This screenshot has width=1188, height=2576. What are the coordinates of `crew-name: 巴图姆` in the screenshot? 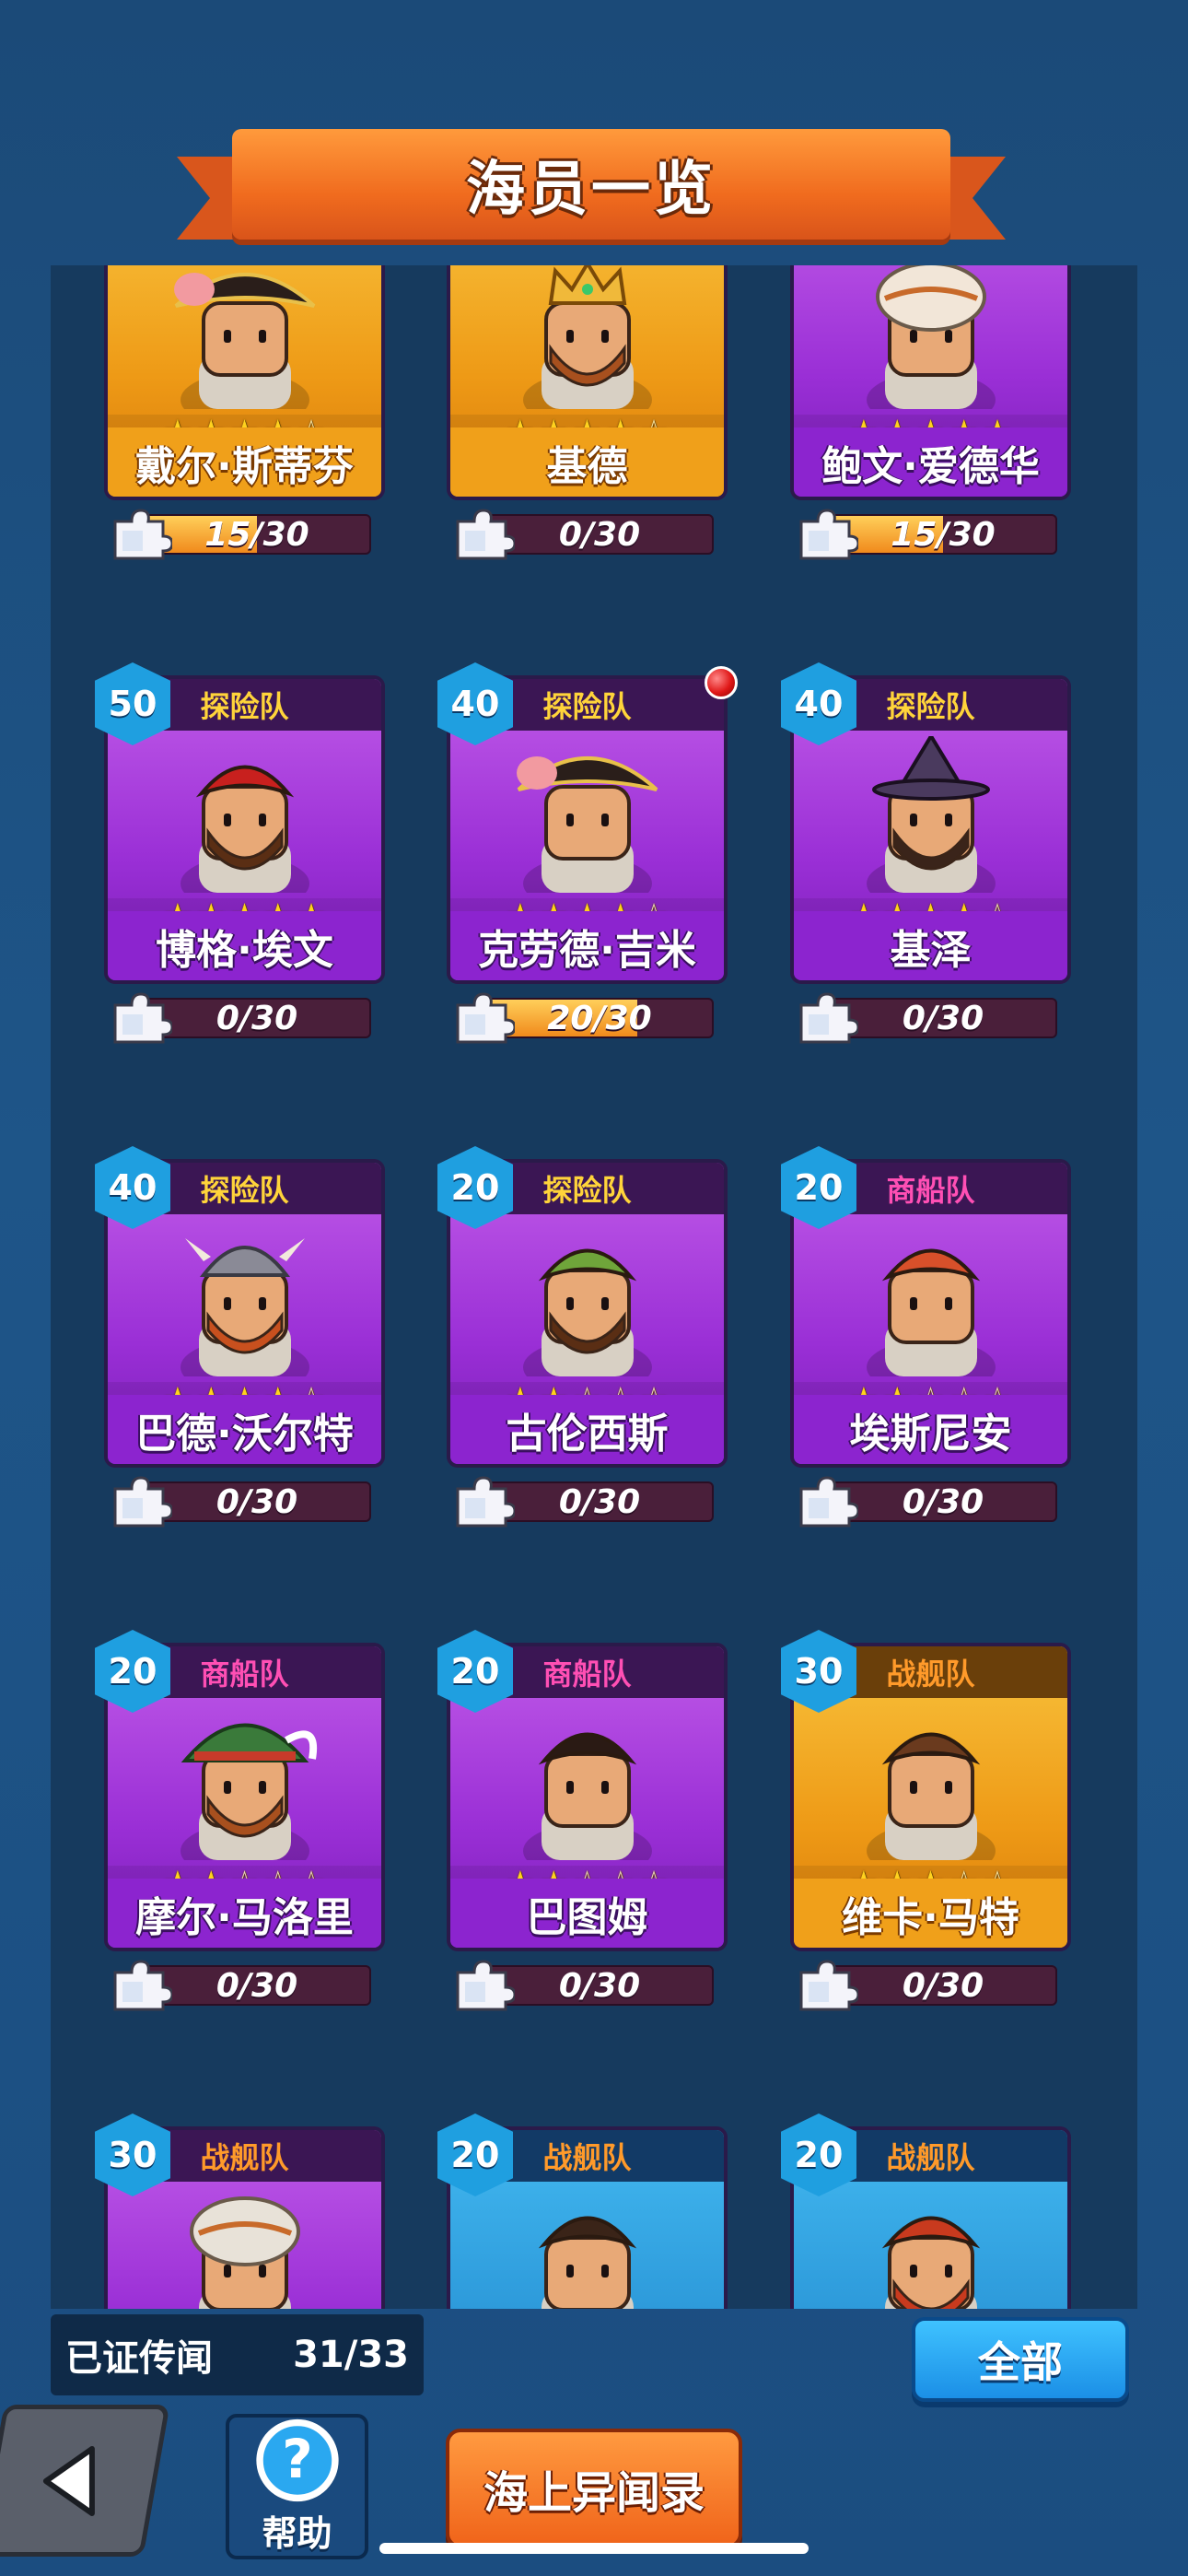 It's located at (587, 1913).